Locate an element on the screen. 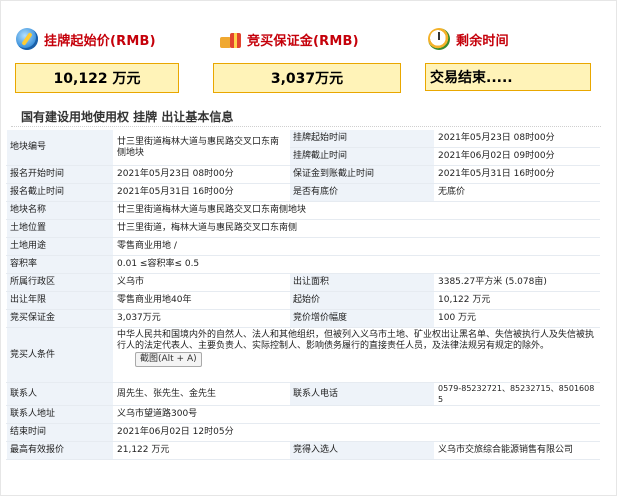 The height and width of the screenshot is (496, 617). label-cell: 土地用途 is located at coordinates (60, 246).